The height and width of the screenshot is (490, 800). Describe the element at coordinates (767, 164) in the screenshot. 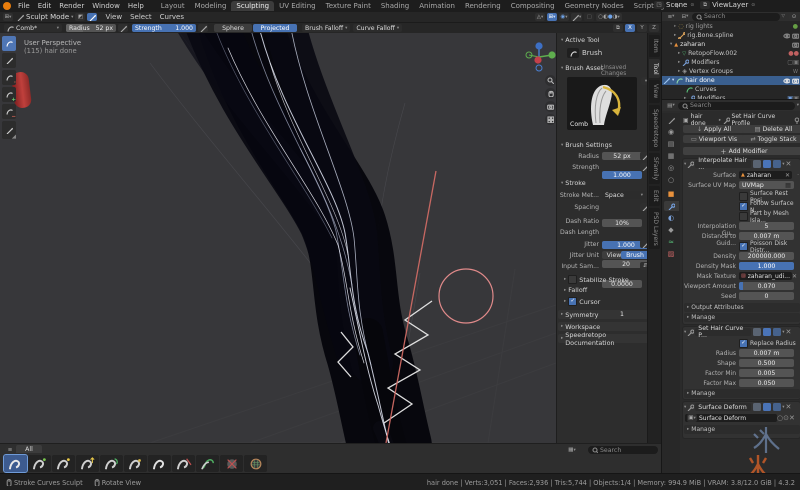

I see `mod1-realtime-toggle` at that location.